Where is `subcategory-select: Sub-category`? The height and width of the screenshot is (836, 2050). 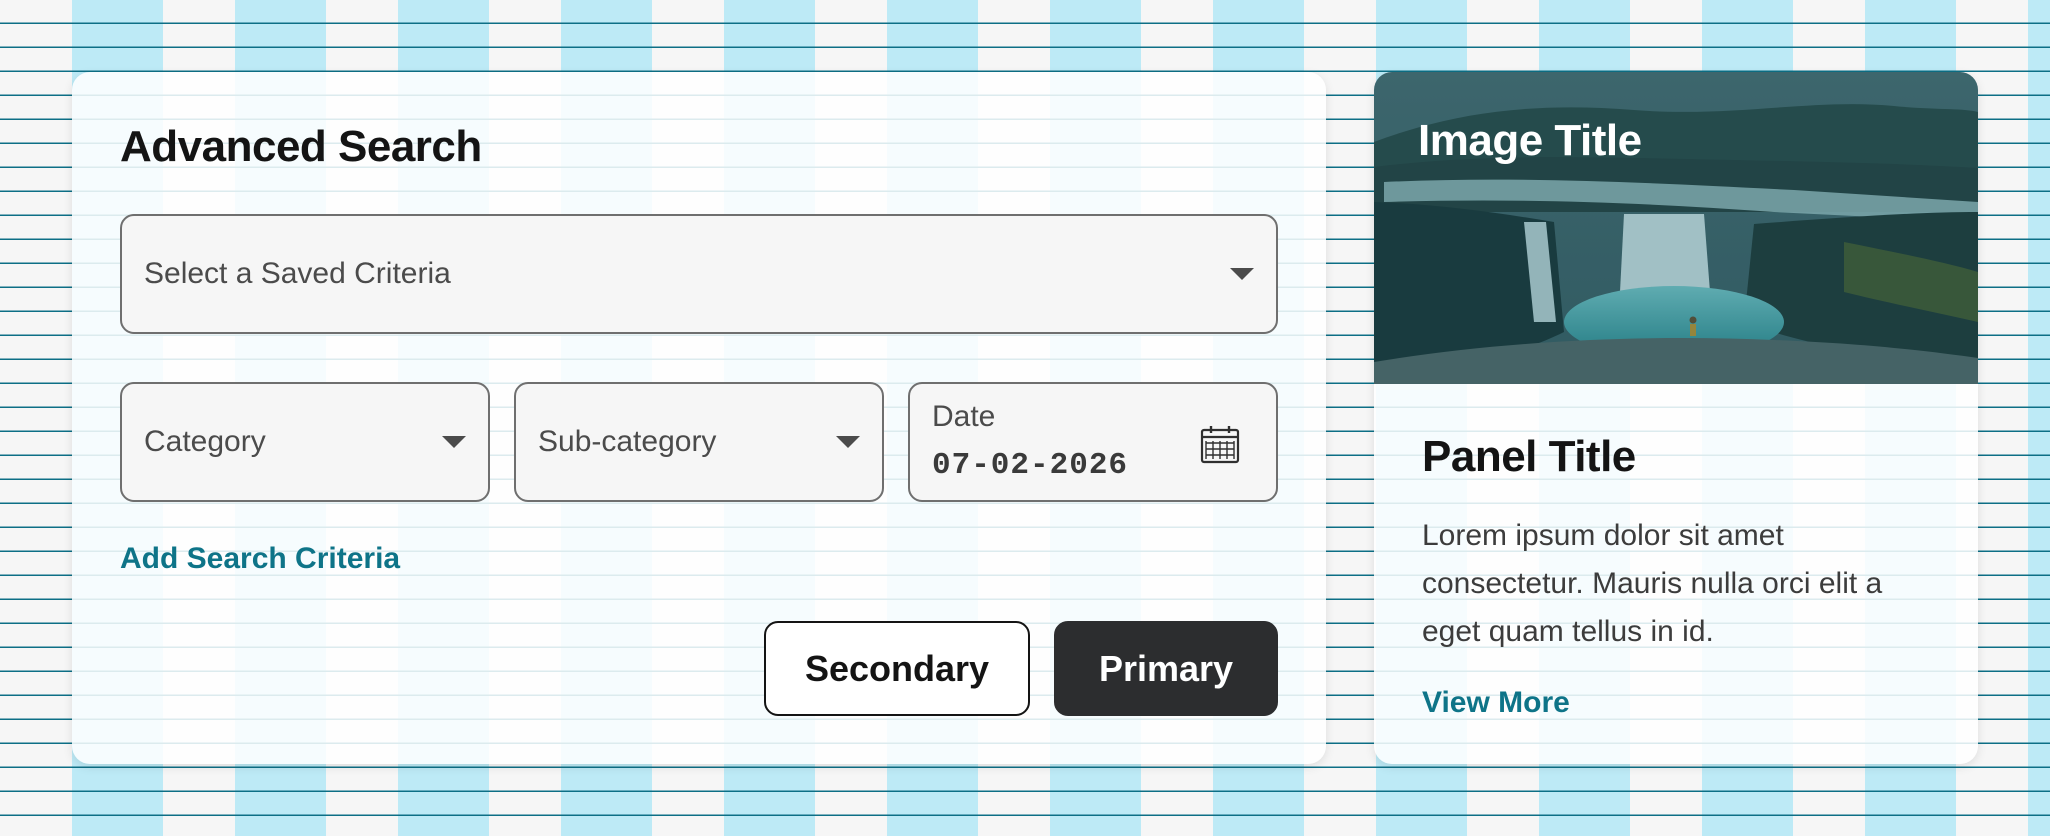 subcategory-select: Sub-category is located at coordinates (699, 442).